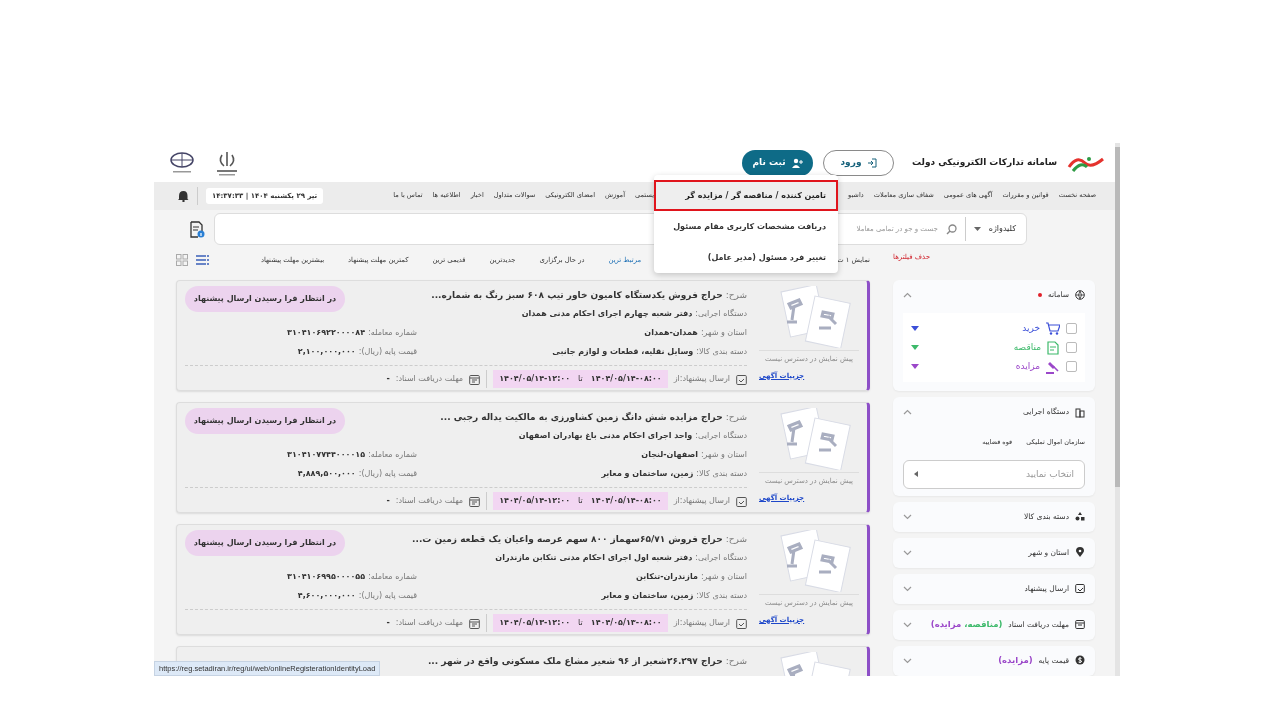 Image resolution: width=1280 pixels, height=720 pixels. Describe the element at coordinates (951, 229) in the screenshot. I see `search-icon` at that location.